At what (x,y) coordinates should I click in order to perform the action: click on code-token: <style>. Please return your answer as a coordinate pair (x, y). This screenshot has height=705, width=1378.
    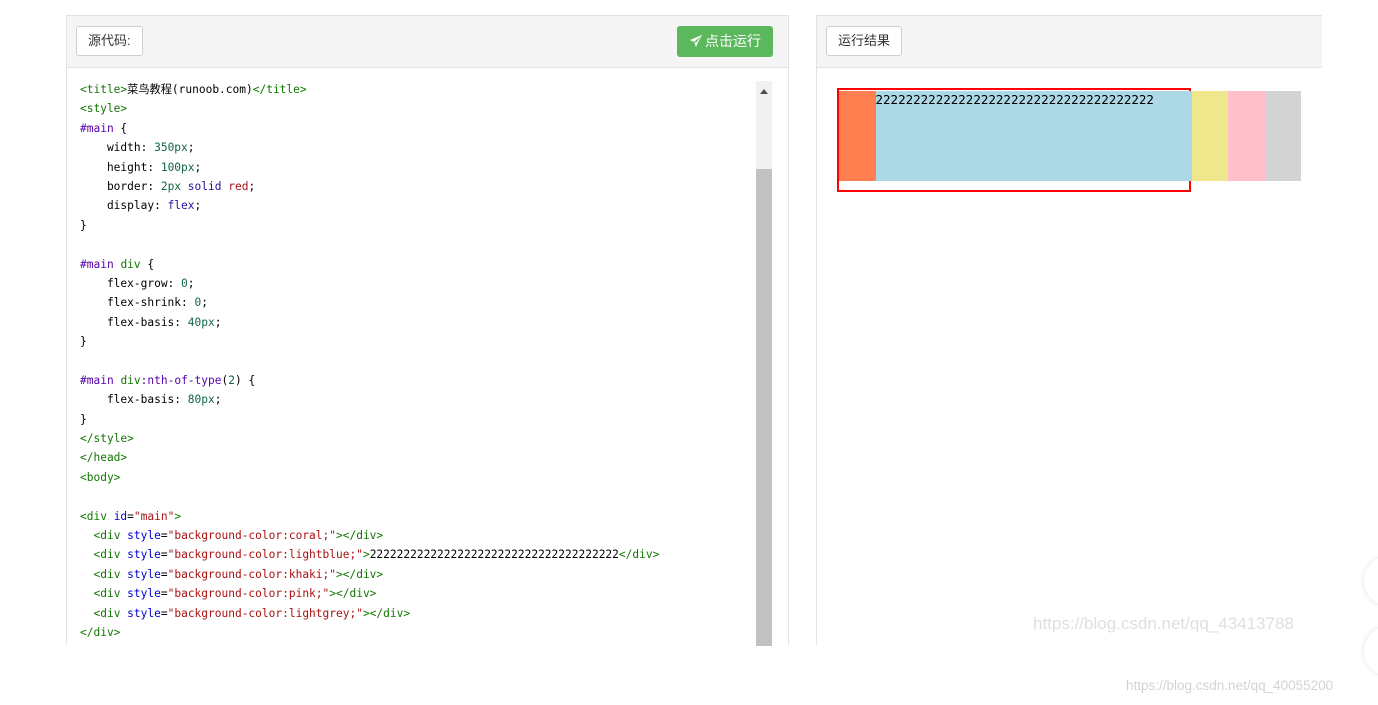
    Looking at the image, I should click on (104, 109).